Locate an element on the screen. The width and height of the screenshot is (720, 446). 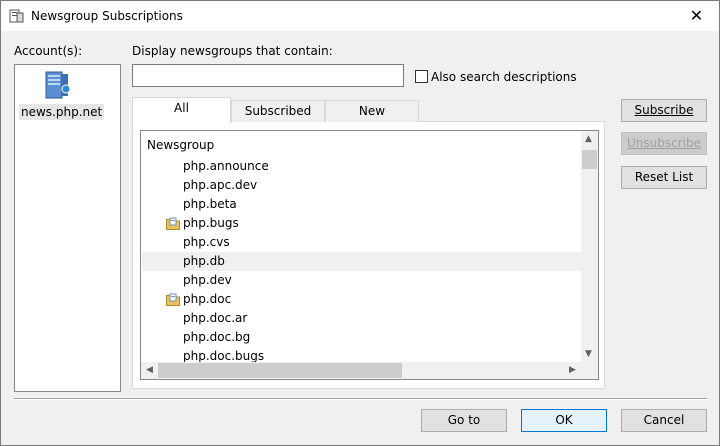
list-item: php.apc.dev is located at coordinates (362, 185).